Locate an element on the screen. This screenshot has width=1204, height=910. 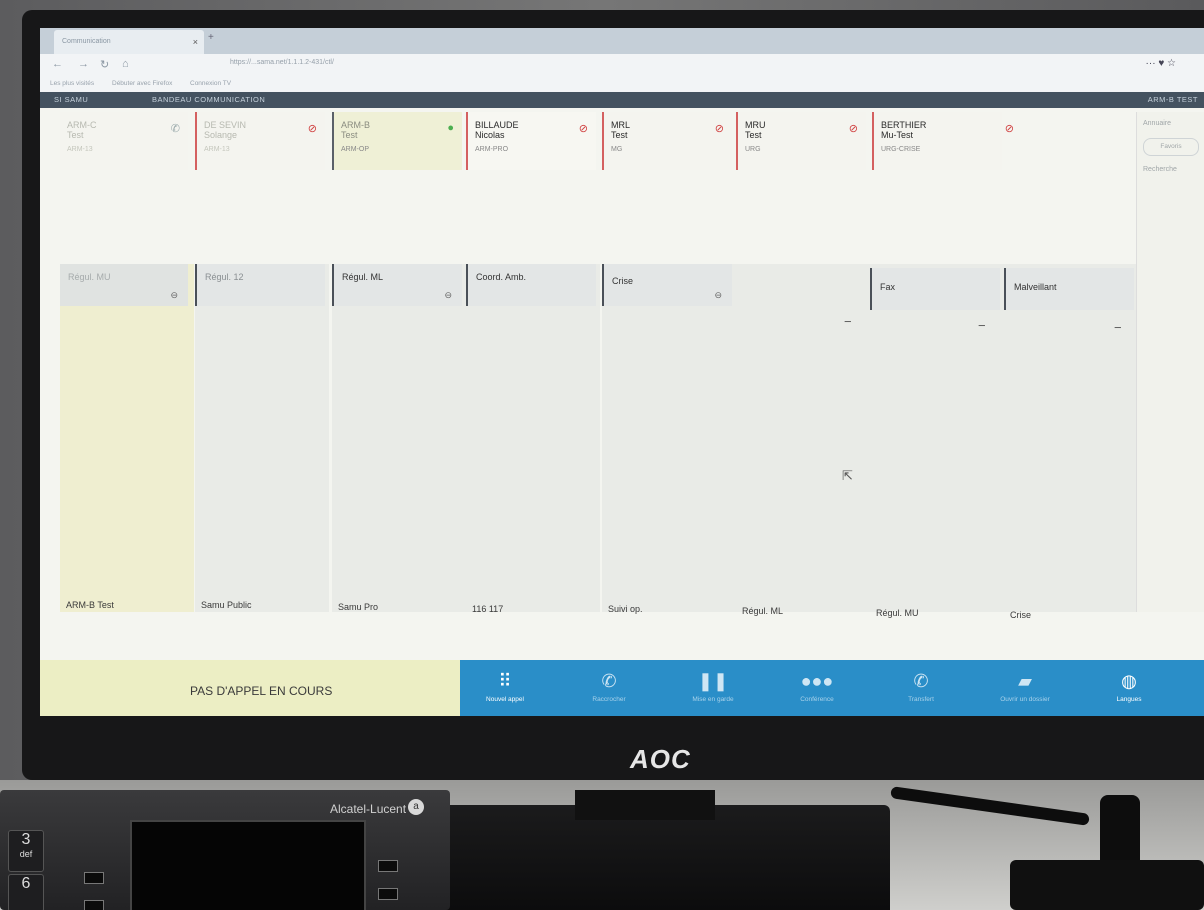
browser-tab: Communication × is located at coordinates (129, 42).